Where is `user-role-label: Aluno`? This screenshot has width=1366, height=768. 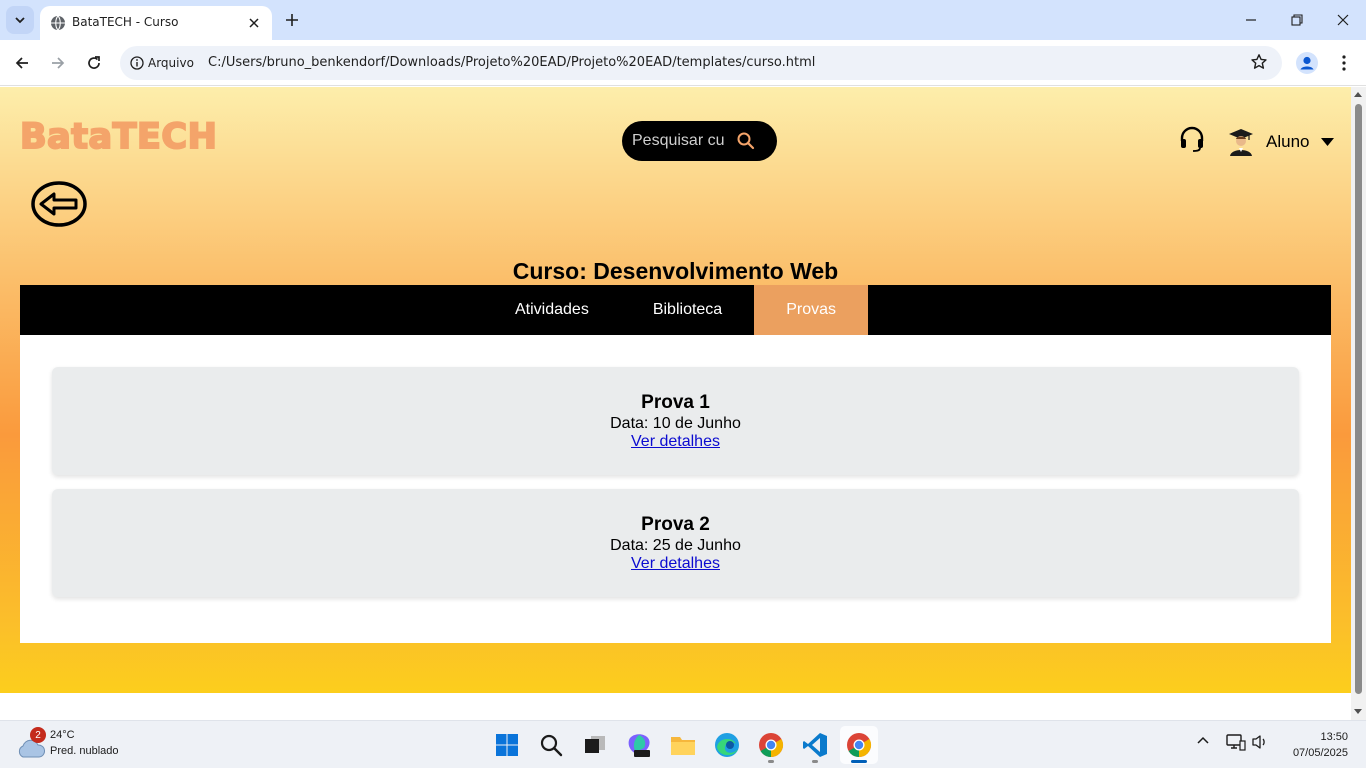 user-role-label: Aluno is located at coordinates (1288, 141).